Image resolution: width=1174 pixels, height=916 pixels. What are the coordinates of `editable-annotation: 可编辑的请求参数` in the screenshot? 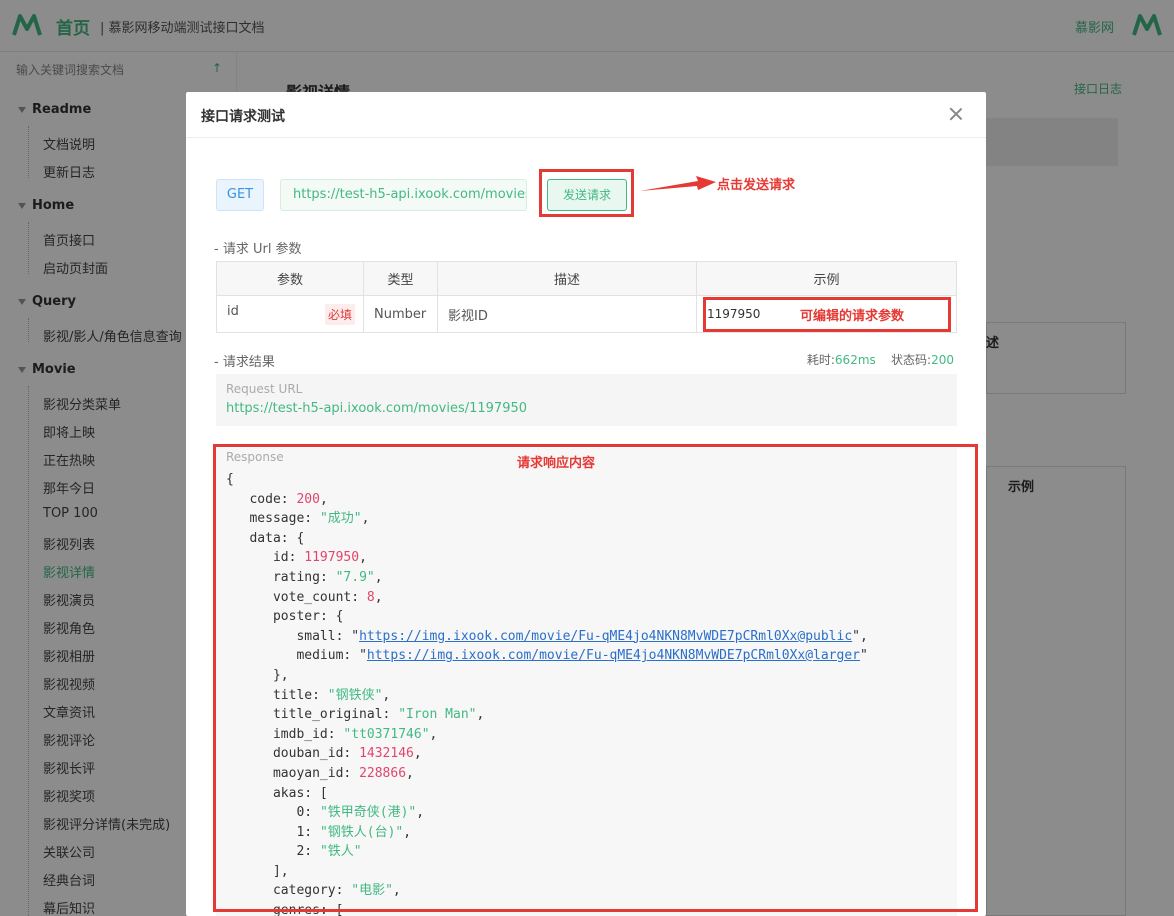 It's located at (852, 316).